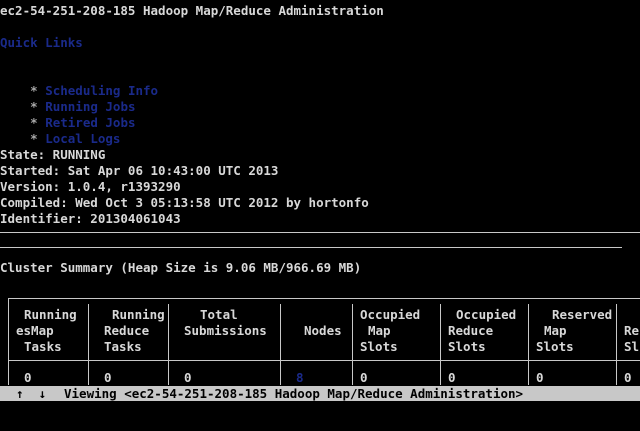 The width and height of the screenshot is (640, 431). Describe the element at coordinates (108, 377) in the screenshot. I see `value-running-reduce-tasks: 0` at that location.